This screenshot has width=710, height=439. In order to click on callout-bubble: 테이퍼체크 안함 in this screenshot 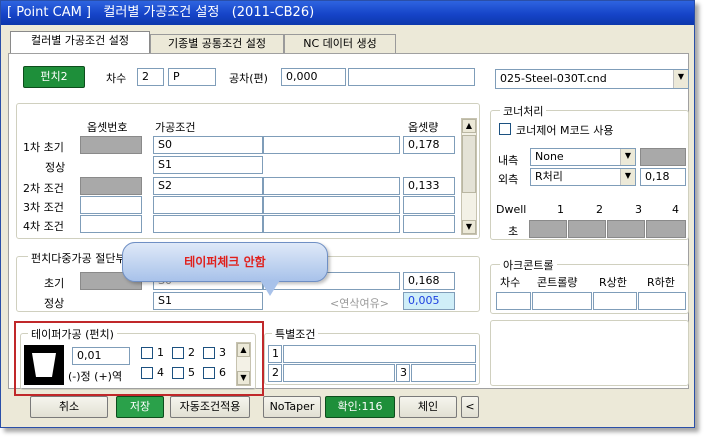, I will do `click(225, 262)`.